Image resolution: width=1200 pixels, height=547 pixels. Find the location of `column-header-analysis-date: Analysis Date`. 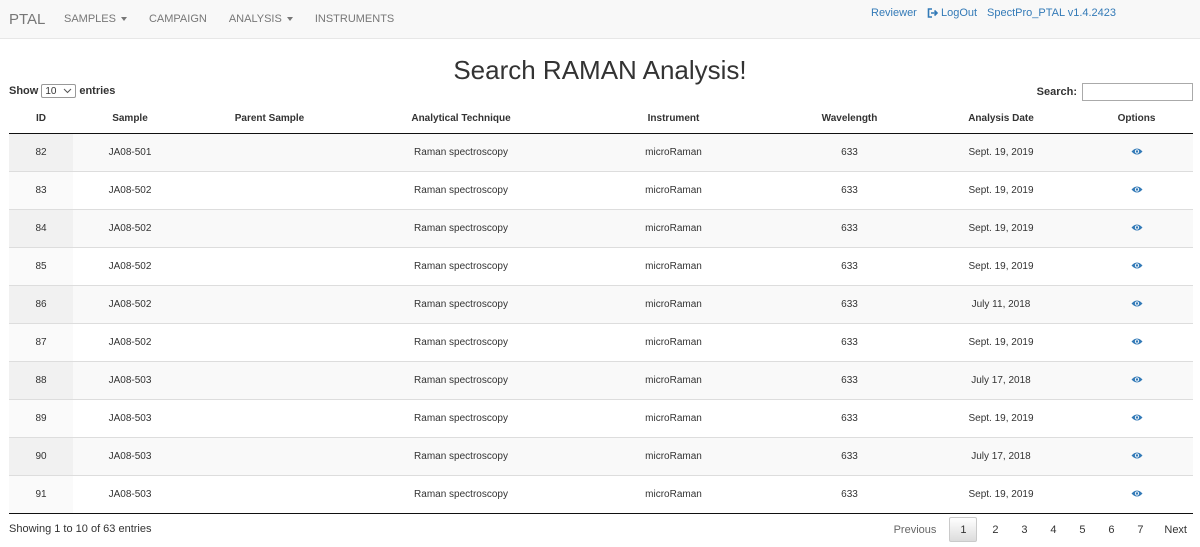

column-header-analysis-date: Analysis Date is located at coordinates (1001, 119).